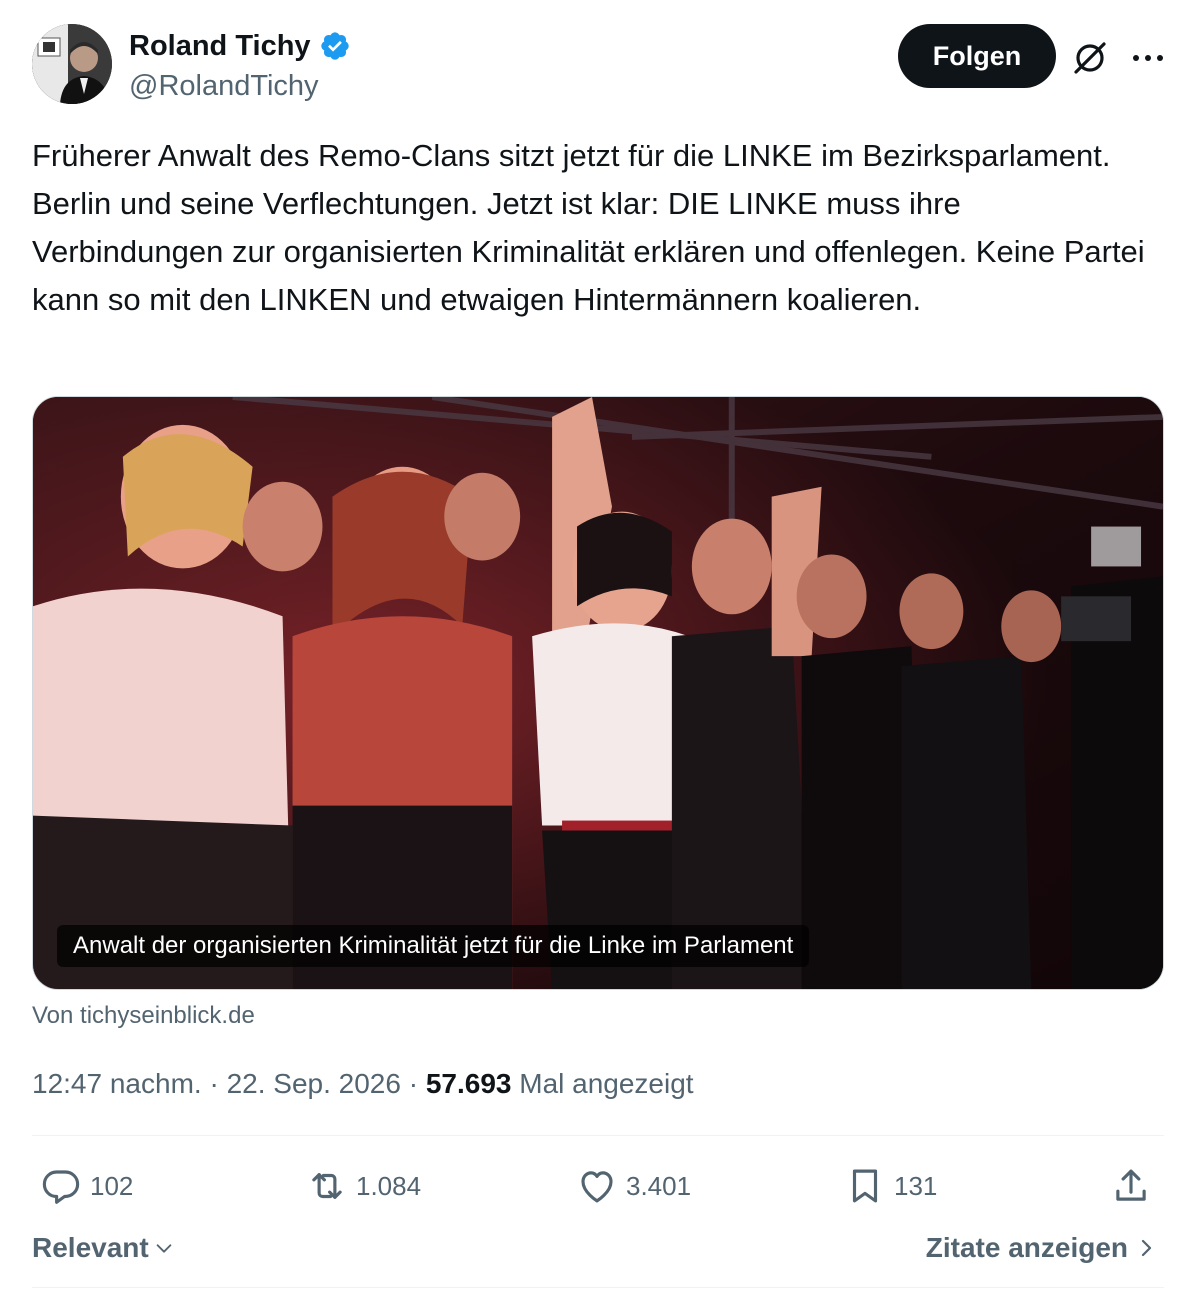 The image size is (1196, 1290). I want to click on chevron-down-icon, so click(164, 1248).